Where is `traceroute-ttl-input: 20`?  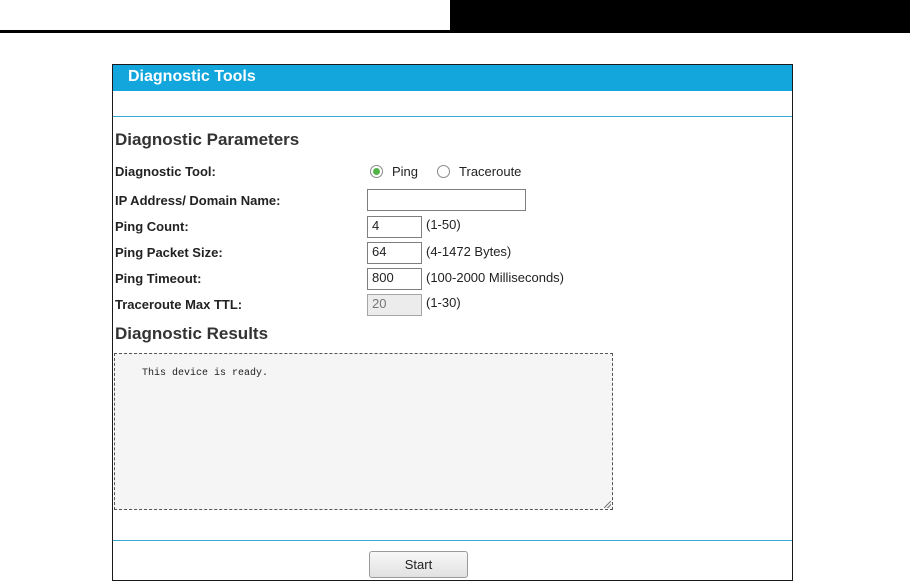 traceroute-ttl-input: 20 is located at coordinates (394, 305).